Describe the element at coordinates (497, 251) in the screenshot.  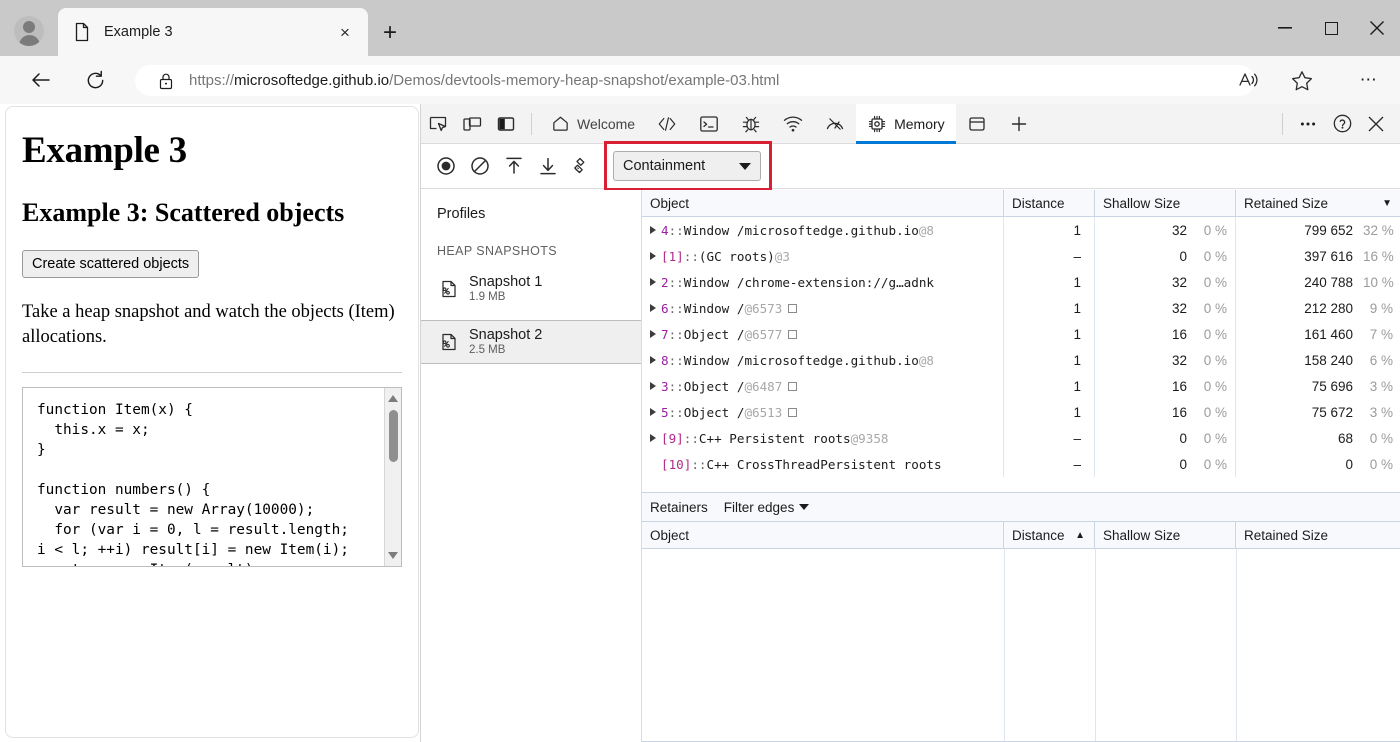
I see `heap-snapshots-group-label: HEAP SNAPSHOTS` at that location.